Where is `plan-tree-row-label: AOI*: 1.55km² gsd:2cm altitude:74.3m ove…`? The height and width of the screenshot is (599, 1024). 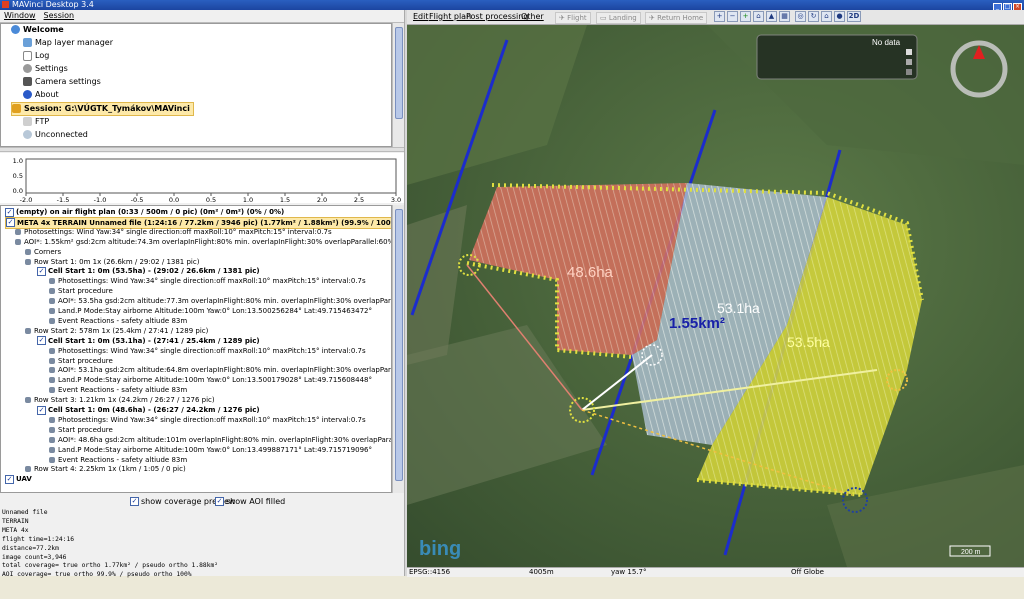 plan-tree-row-label: AOI*: 1.55km² gsd:2cm altitude:74.3m ove… is located at coordinates (208, 241).